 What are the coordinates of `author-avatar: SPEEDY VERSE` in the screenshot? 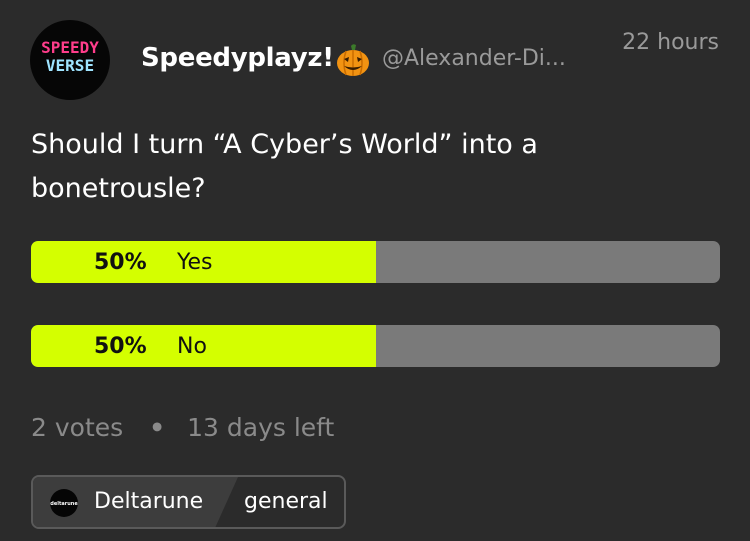 It's located at (70, 60).